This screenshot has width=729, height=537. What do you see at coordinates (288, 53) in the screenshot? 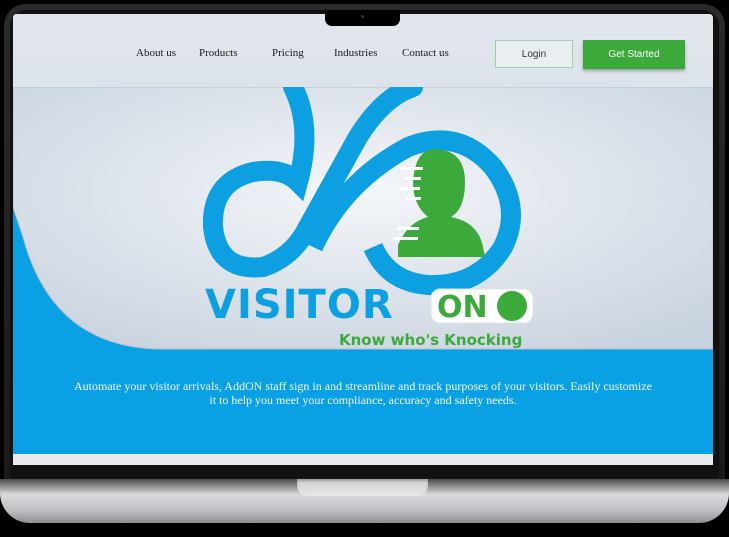
I see `nav-pricing: Pricing` at bounding box center [288, 53].